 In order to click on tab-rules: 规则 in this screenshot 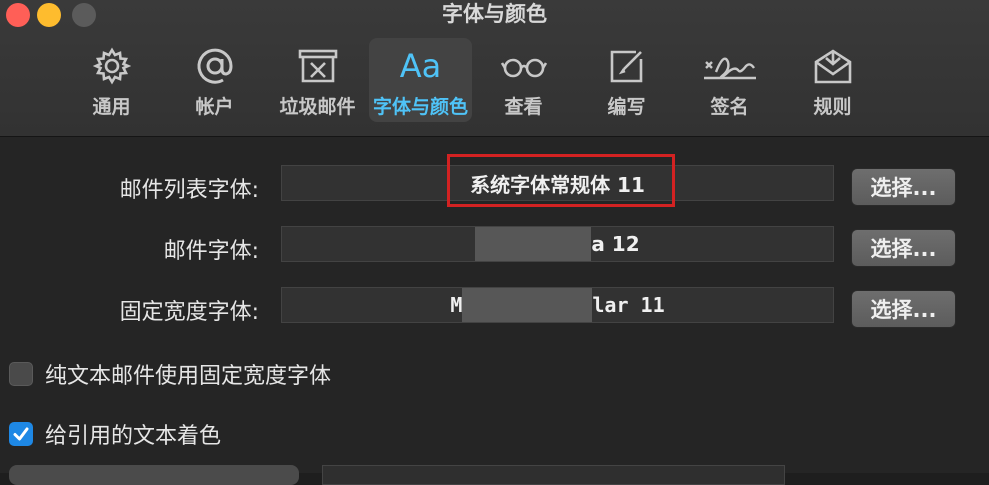, I will do `click(832, 80)`.